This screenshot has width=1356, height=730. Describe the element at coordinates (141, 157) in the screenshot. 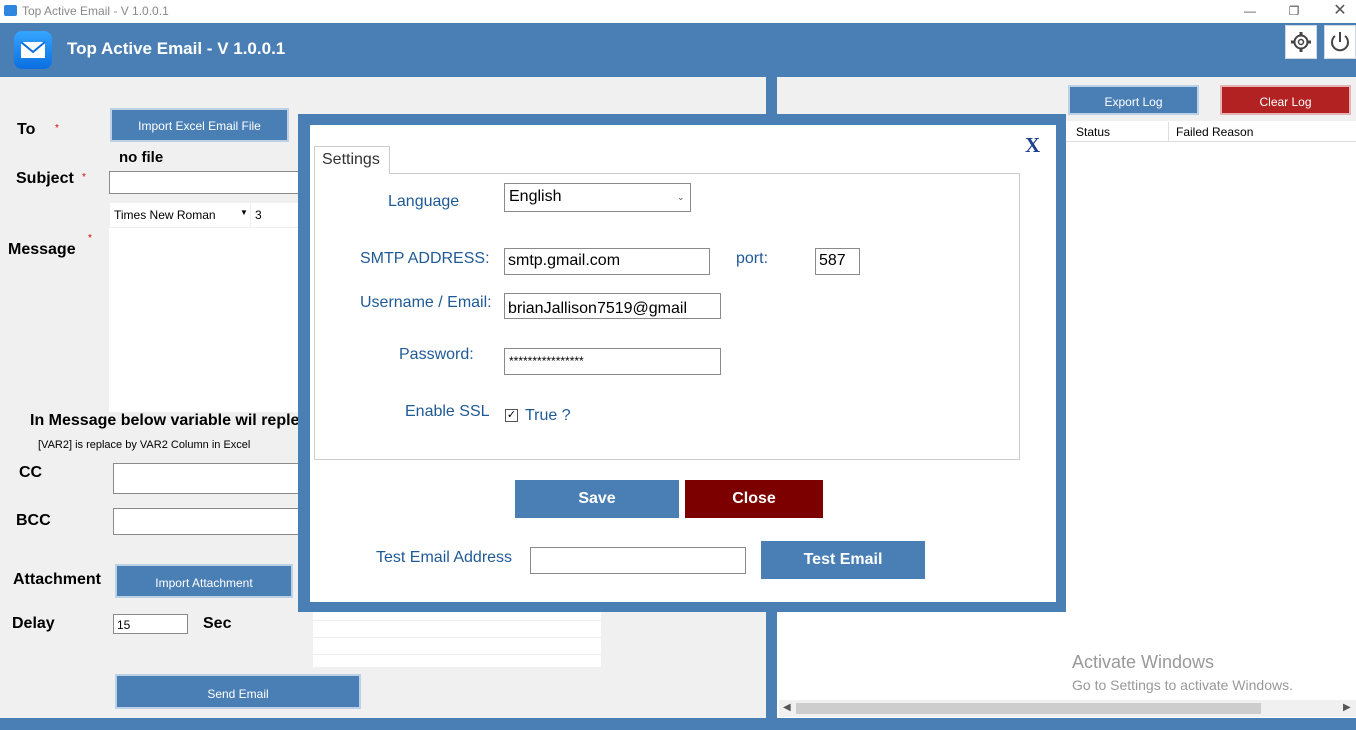

I see `no-file-text: no file` at that location.